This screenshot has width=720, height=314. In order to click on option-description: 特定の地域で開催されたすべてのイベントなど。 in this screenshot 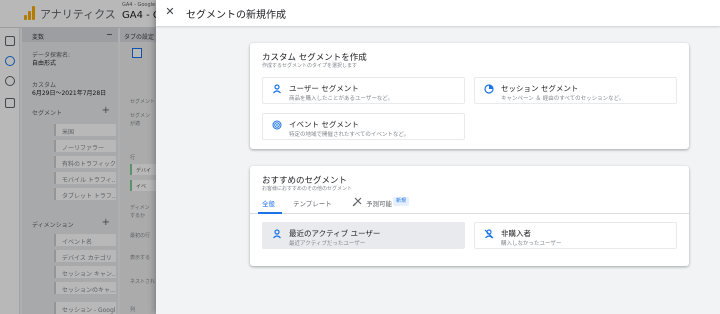, I will do `click(349, 135)`.